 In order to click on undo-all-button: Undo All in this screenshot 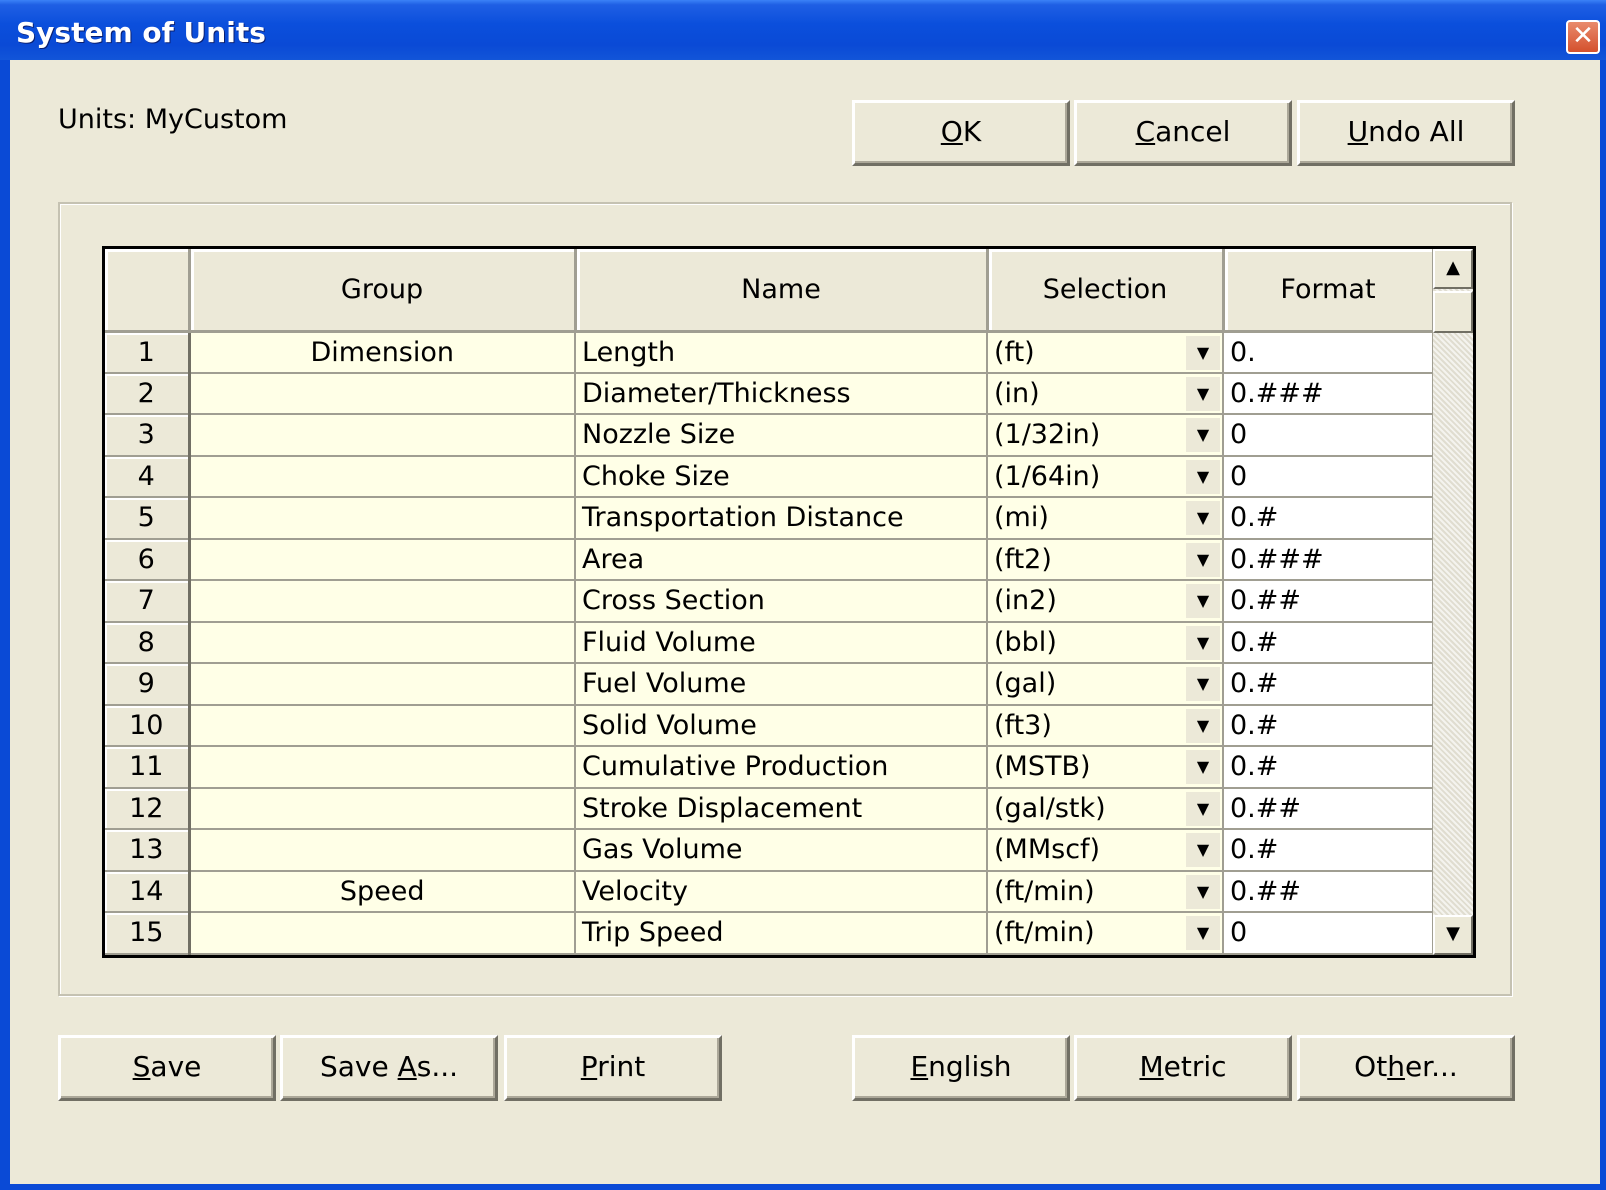, I will do `click(1406, 133)`.